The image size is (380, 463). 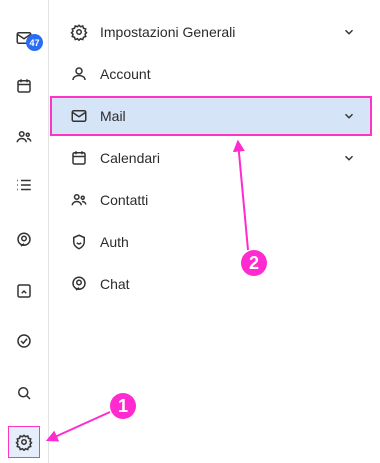 I want to click on files-icon, so click(x=24, y=291).